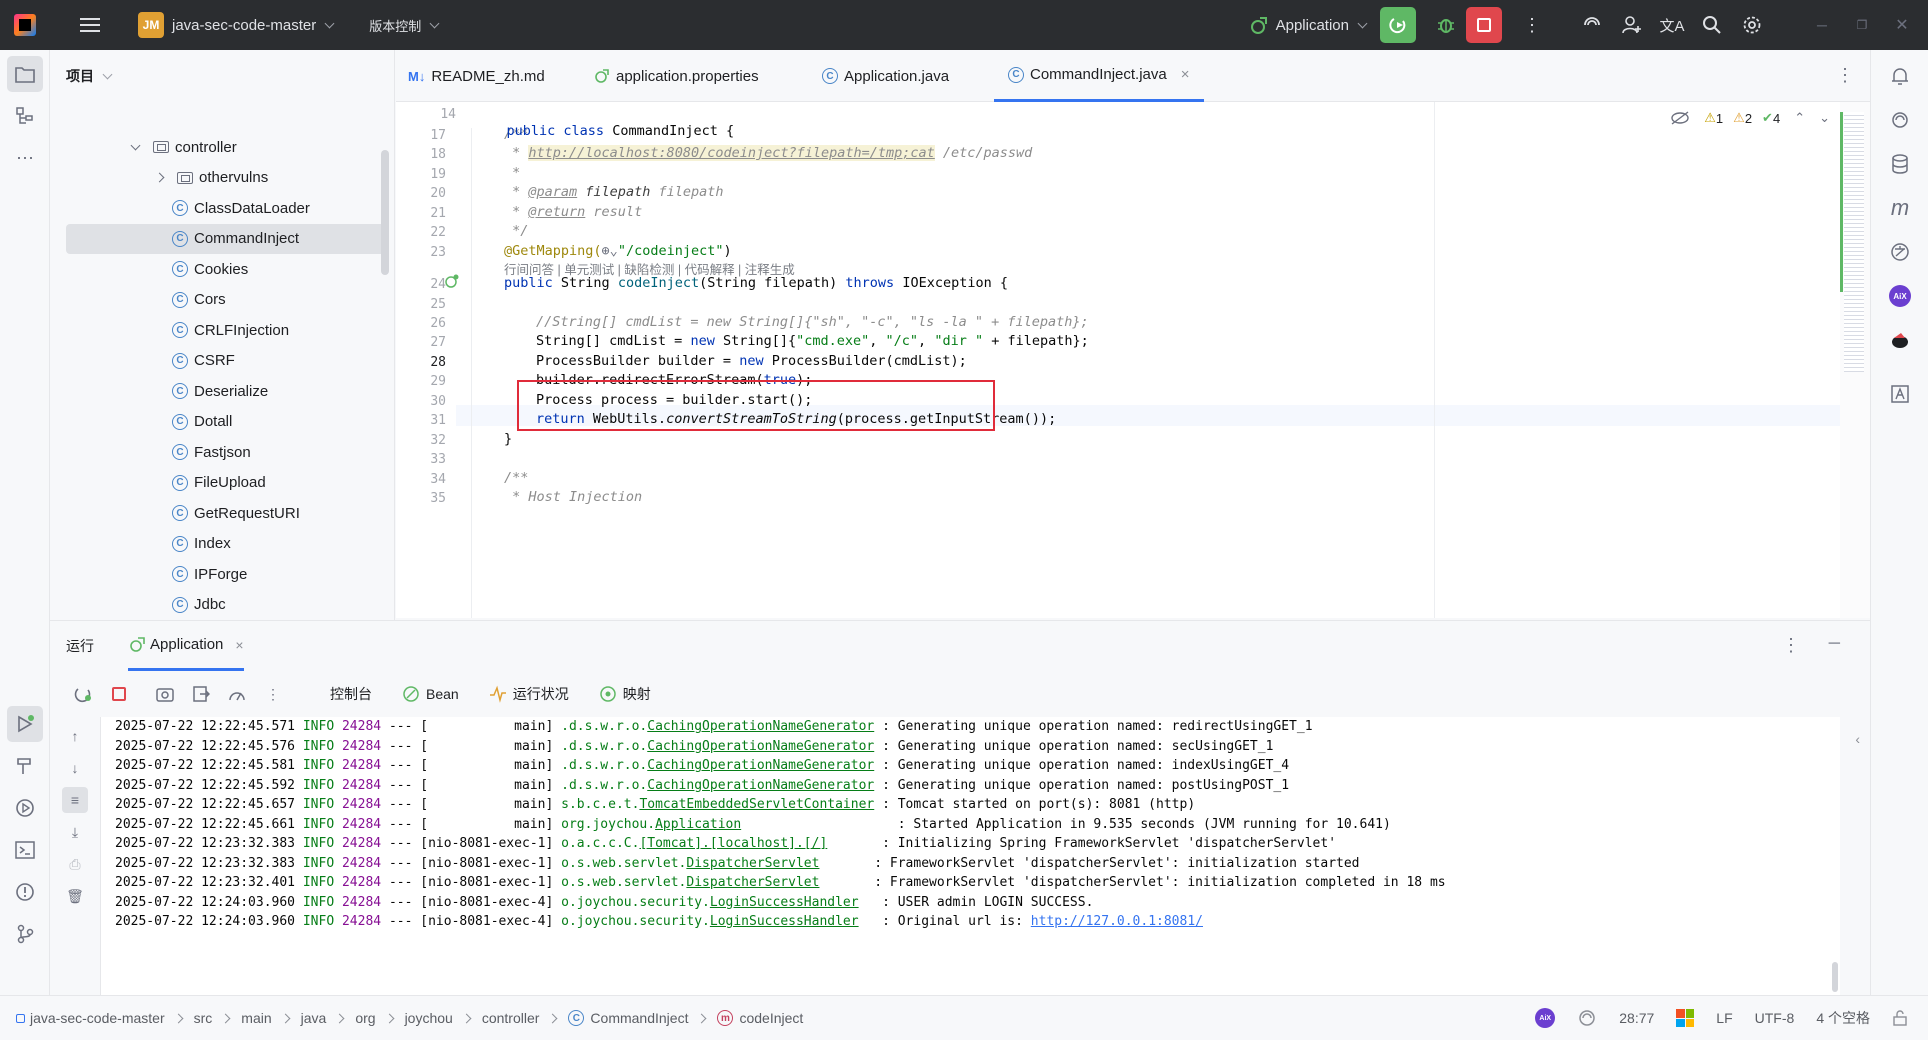  What do you see at coordinates (203, 1018) in the screenshot?
I see `breadcrumb-item: src` at bounding box center [203, 1018].